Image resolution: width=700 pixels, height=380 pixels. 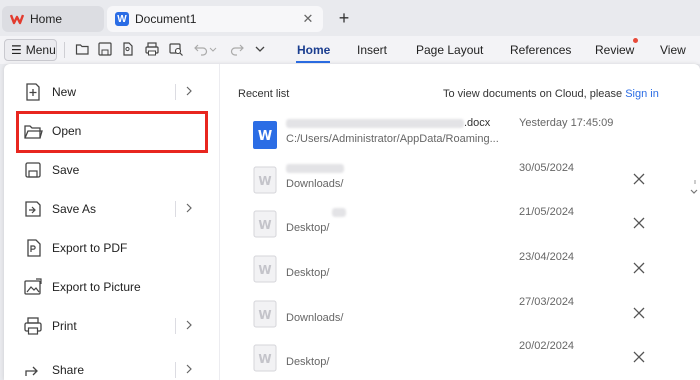 What do you see at coordinates (566, 123) in the screenshot?
I see `recent-file-date: Yesterday 17:45:09` at bounding box center [566, 123].